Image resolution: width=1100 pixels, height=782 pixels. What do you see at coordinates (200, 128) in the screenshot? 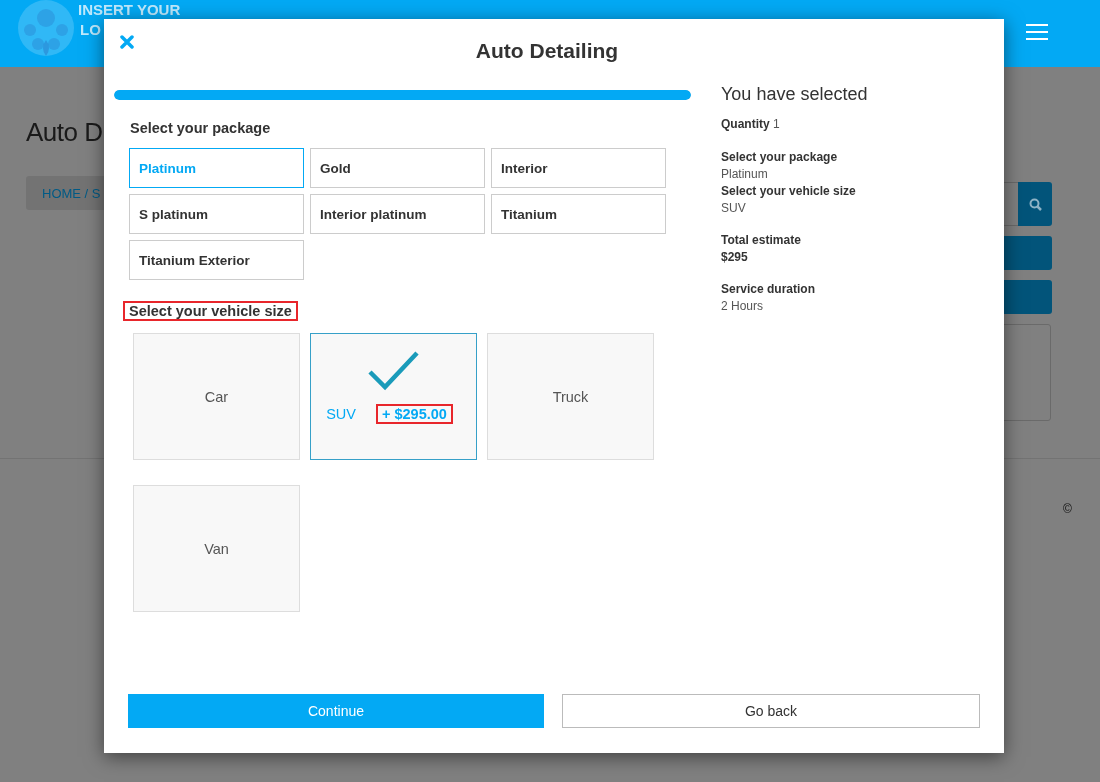
I see `section-heading: Select your package` at bounding box center [200, 128].